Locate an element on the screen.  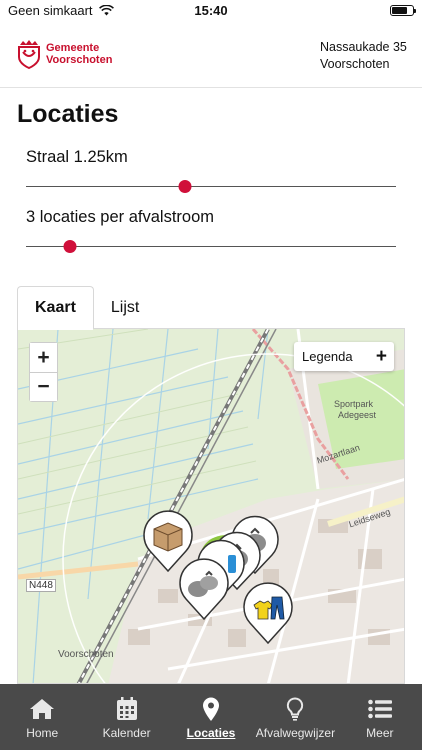
zoom-out-button: − is located at coordinates (43, 386).